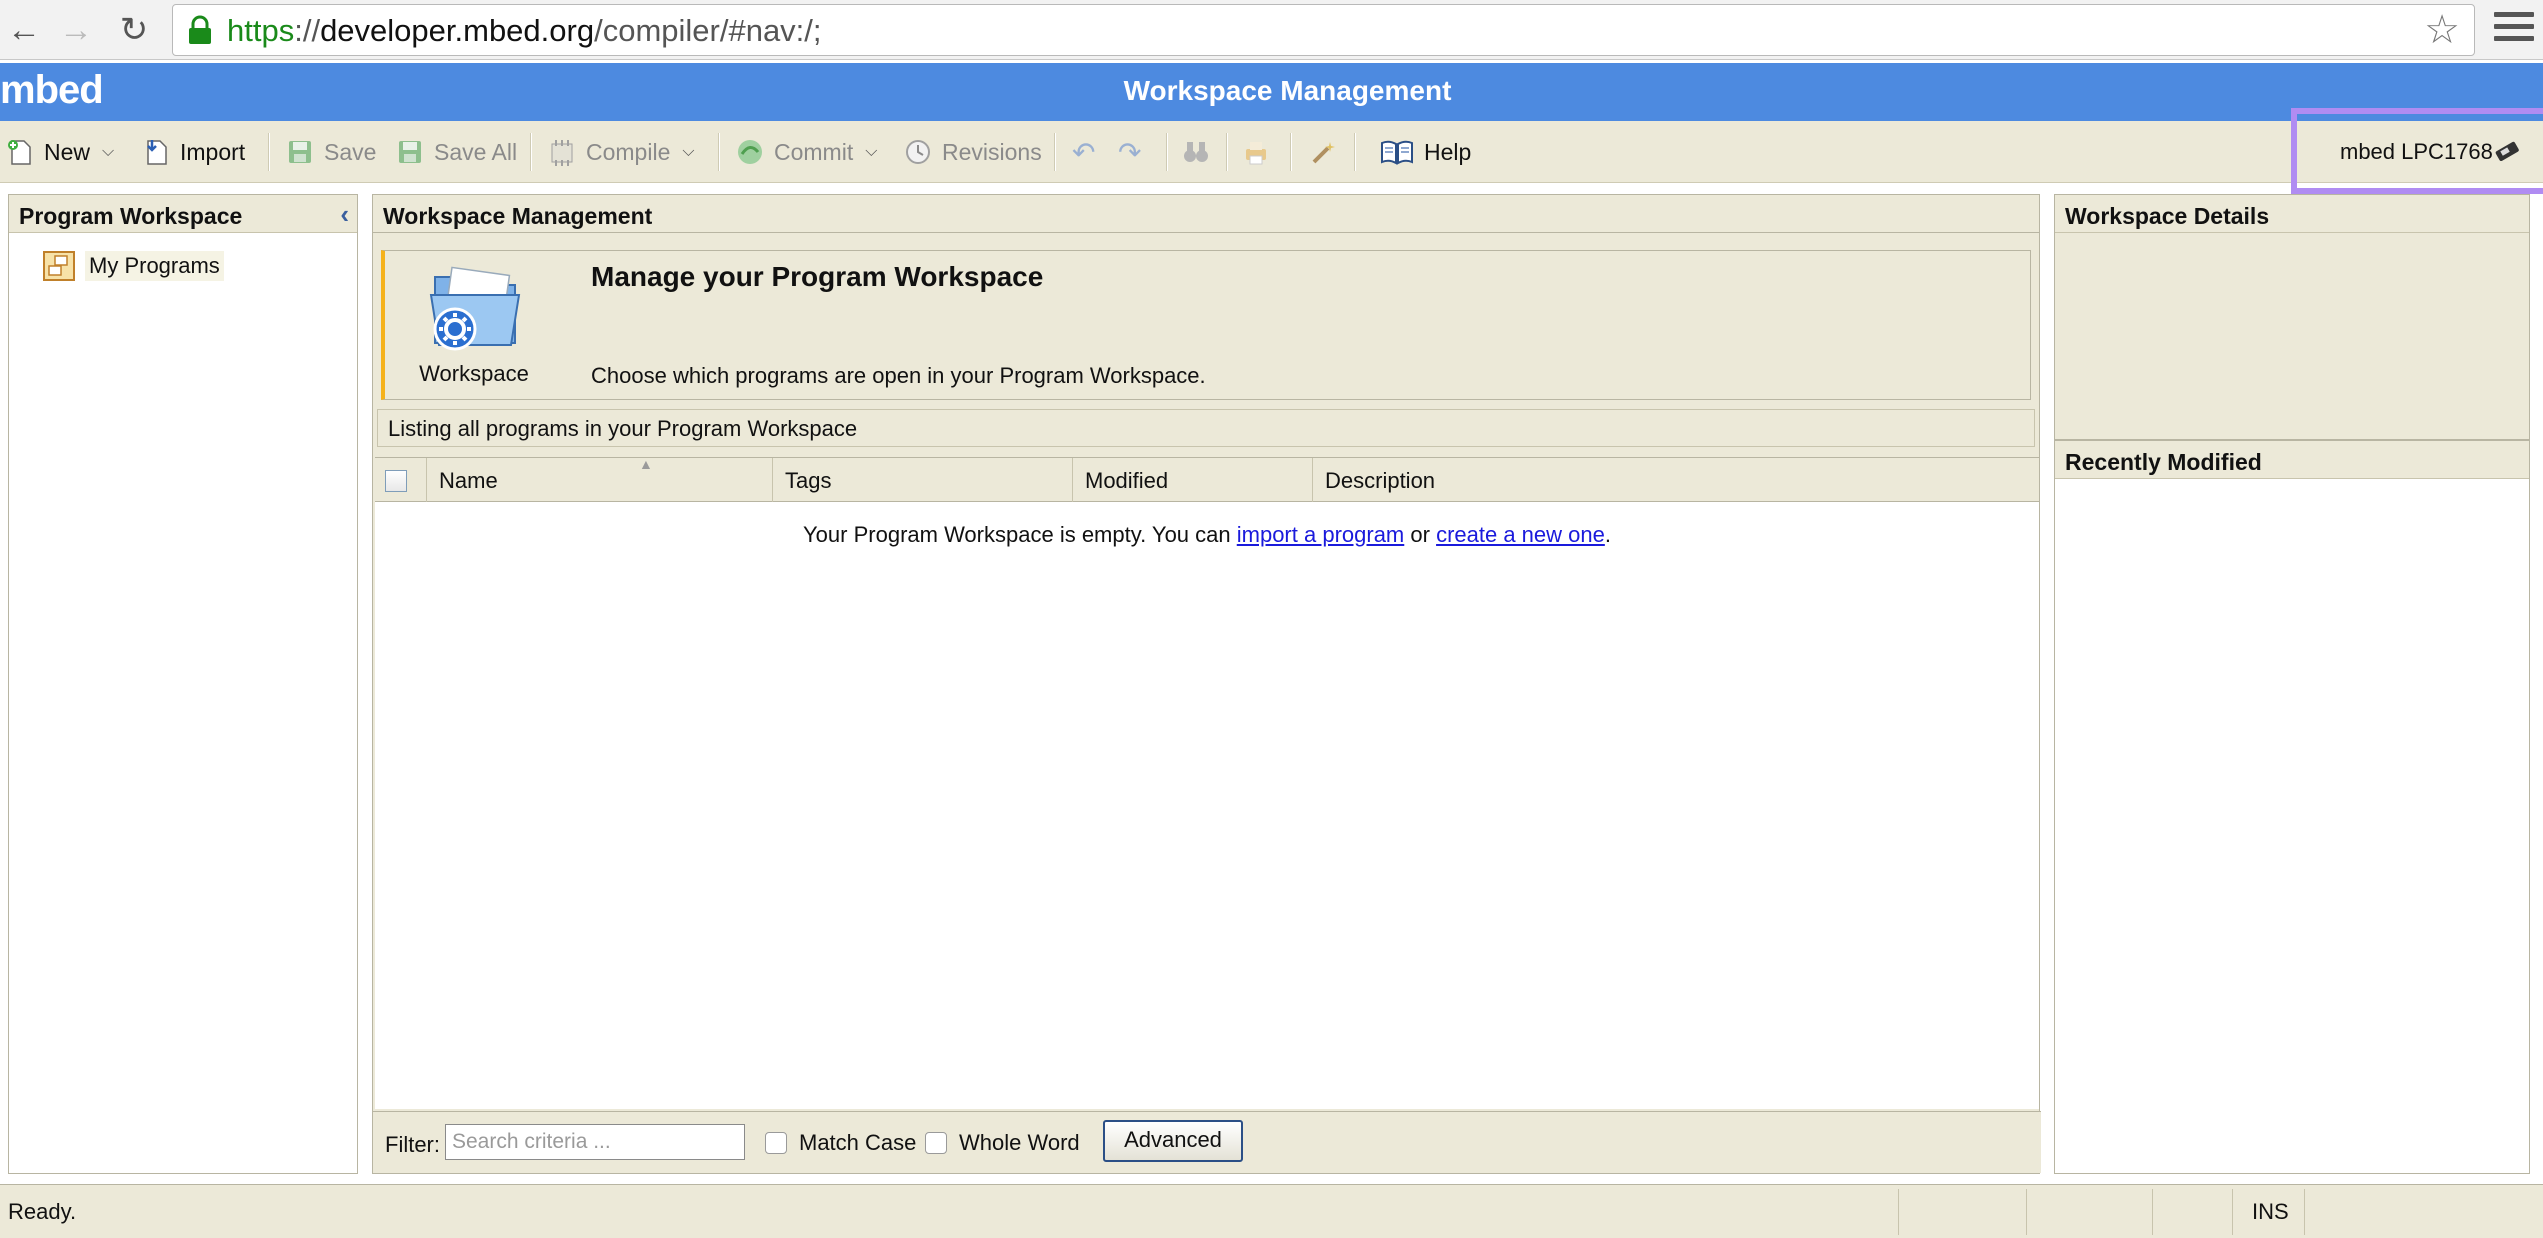 The height and width of the screenshot is (1238, 2543). I want to click on advanced-button: Advanced, so click(1173, 1141).